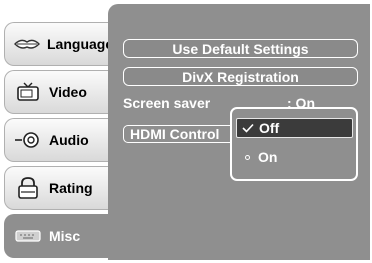 Image resolution: width=372 pixels, height=263 pixels. I want to click on tab-misc: Misc, so click(57, 236).